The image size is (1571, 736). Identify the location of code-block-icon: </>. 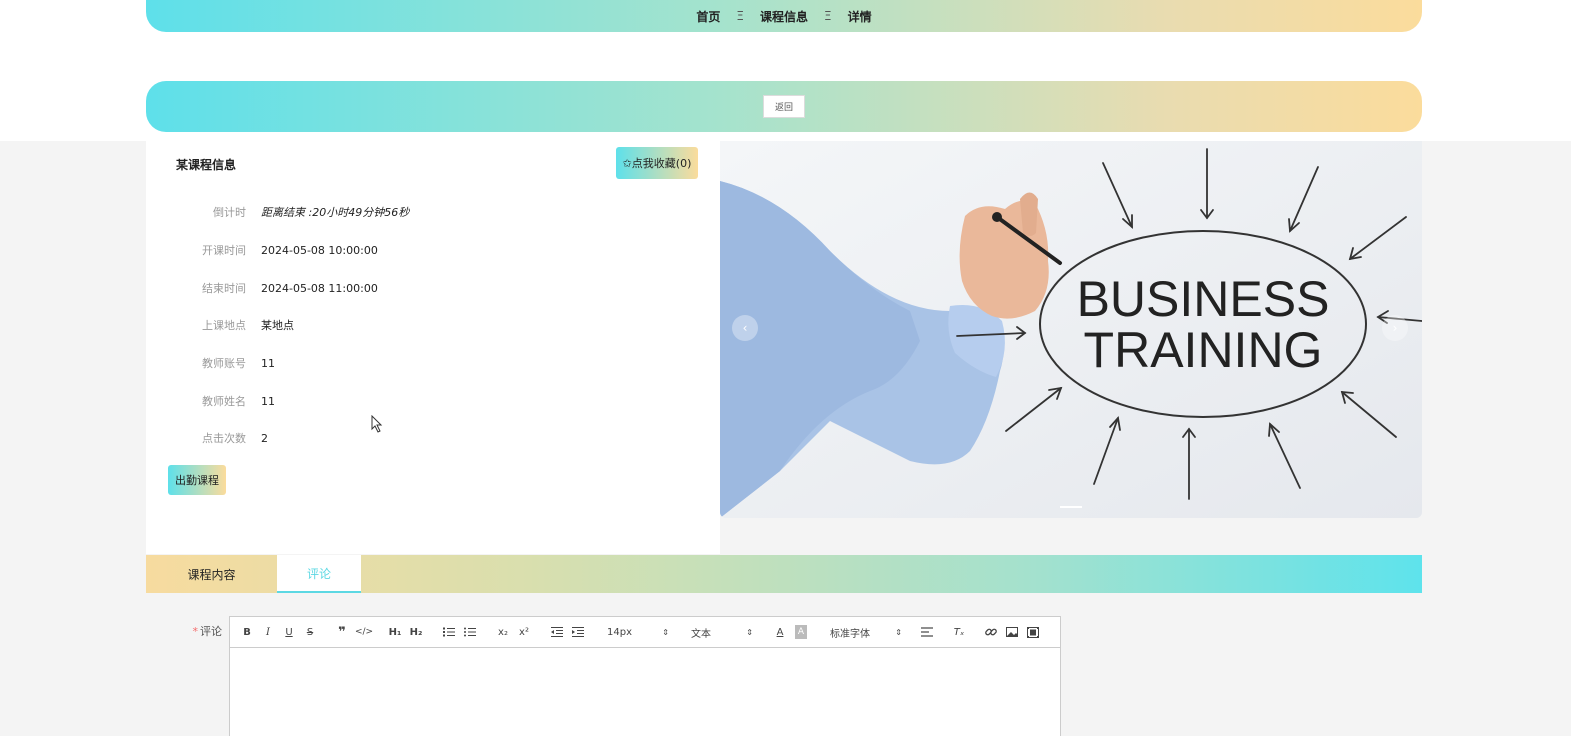
(364, 632).